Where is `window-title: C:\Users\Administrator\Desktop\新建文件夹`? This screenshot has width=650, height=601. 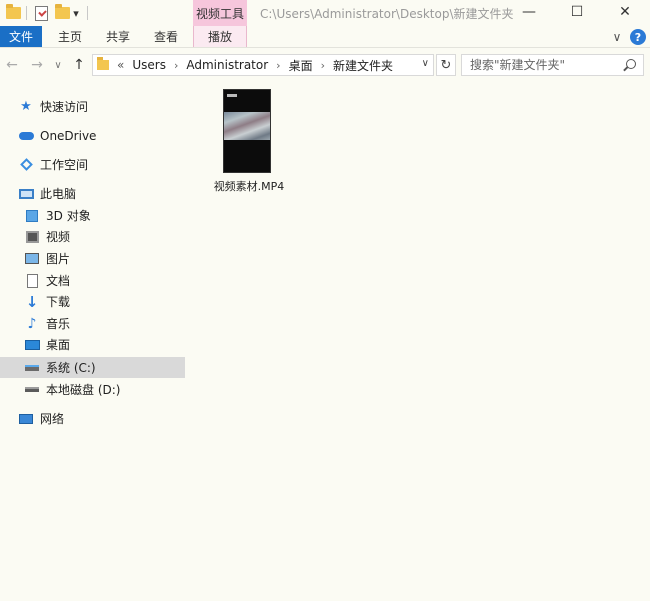 window-title: C:\Users\Administrator\Desktop\新建文件夹 is located at coordinates (387, 14).